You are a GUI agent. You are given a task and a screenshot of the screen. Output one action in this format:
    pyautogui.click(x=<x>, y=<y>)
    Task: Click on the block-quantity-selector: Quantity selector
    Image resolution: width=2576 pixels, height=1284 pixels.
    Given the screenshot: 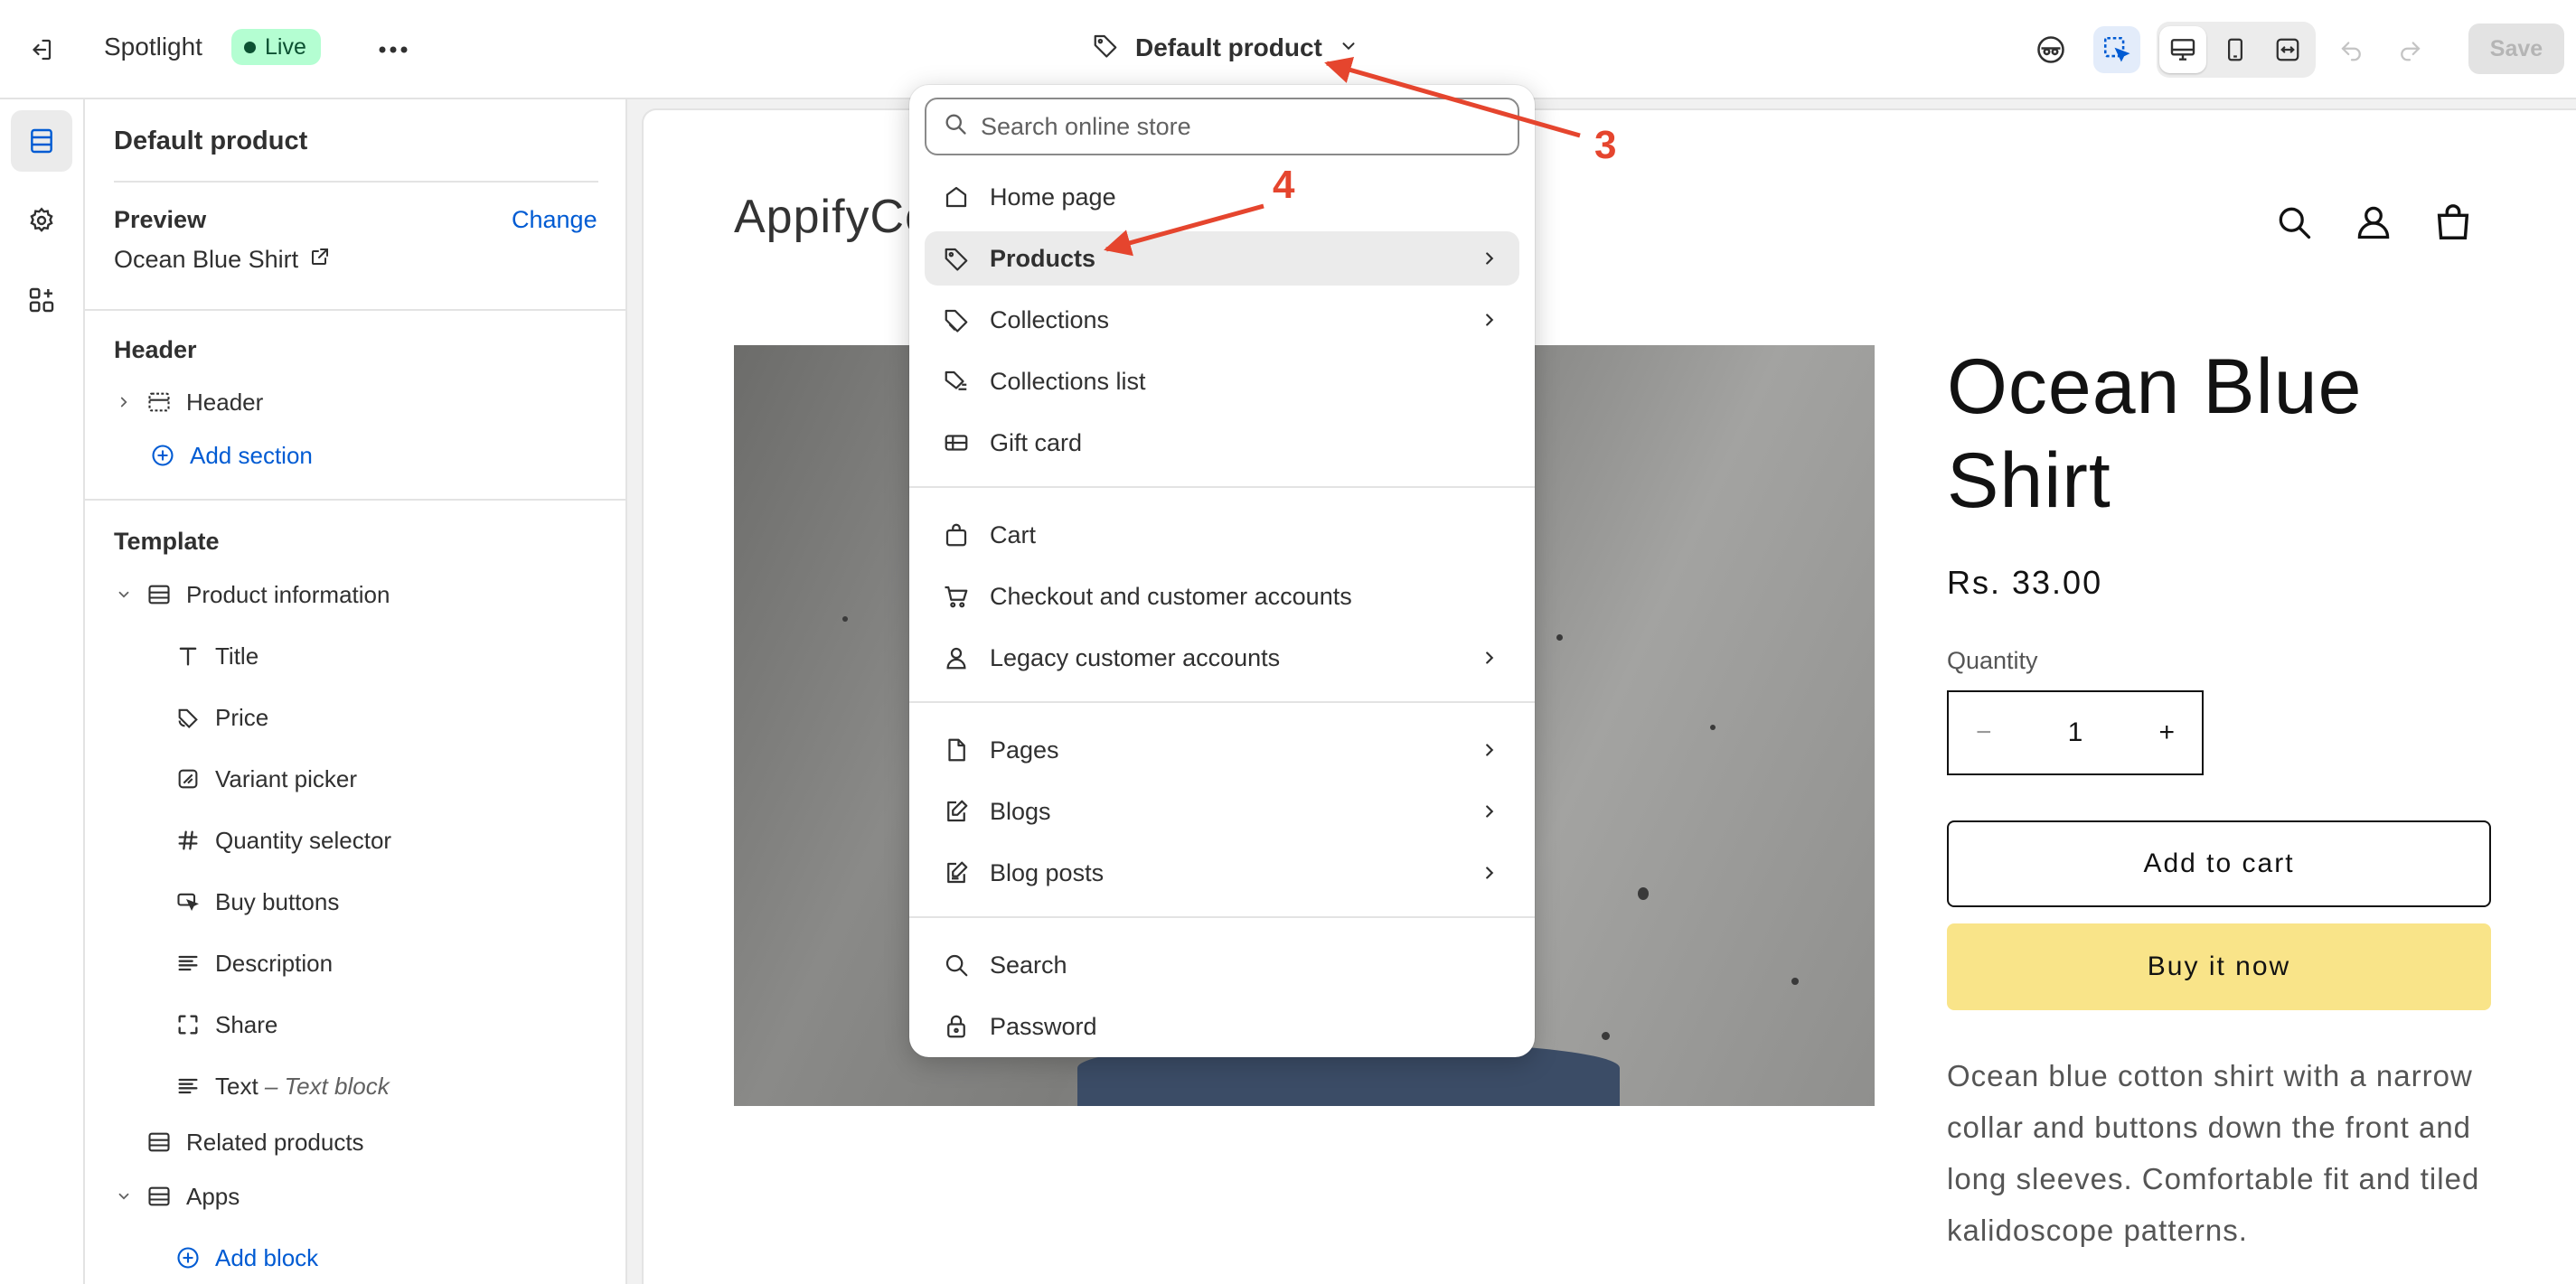 What is the action you would take?
    pyautogui.click(x=283, y=840)
    